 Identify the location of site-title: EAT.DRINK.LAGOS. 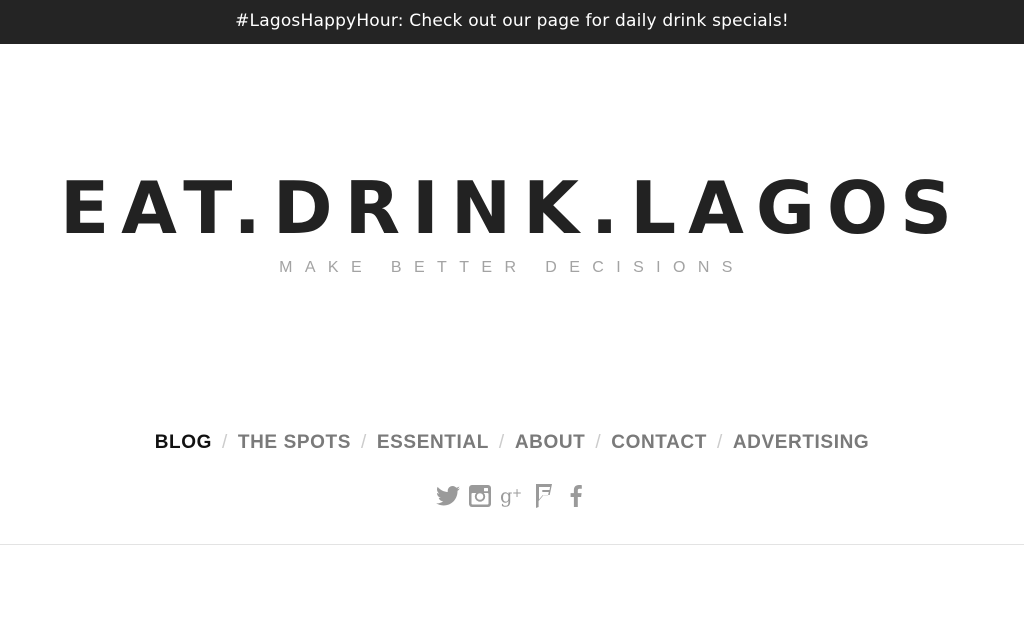
(512, 208).